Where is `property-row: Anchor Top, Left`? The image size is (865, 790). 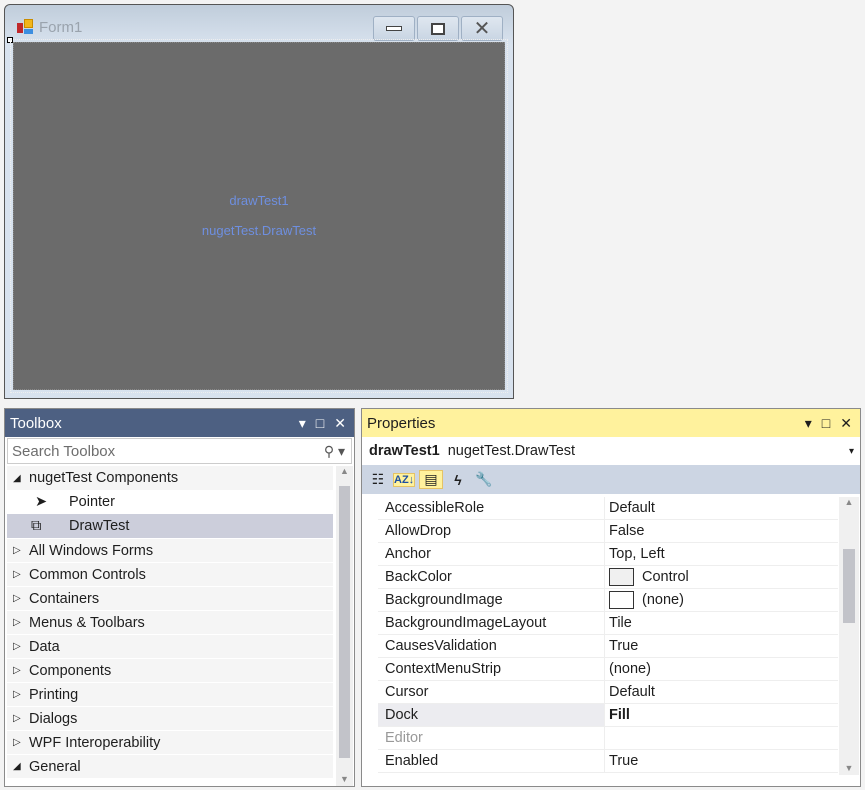
property-row: Anchor Top, Left is located at coordinates (608, 554).